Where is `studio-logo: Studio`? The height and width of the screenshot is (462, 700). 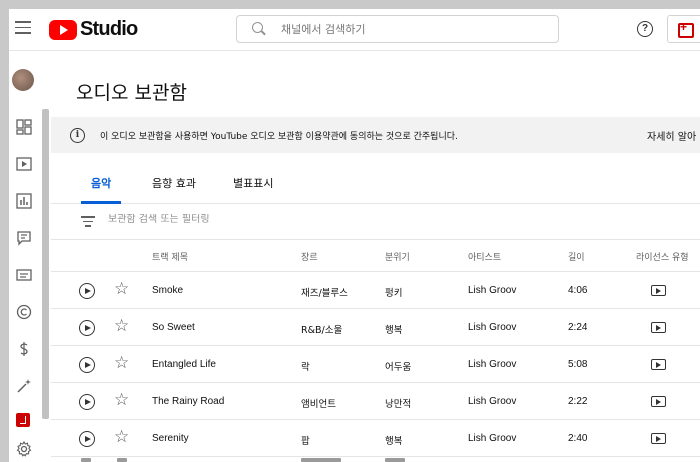
studio-logo: Studio is located at coordinates (93, 29).